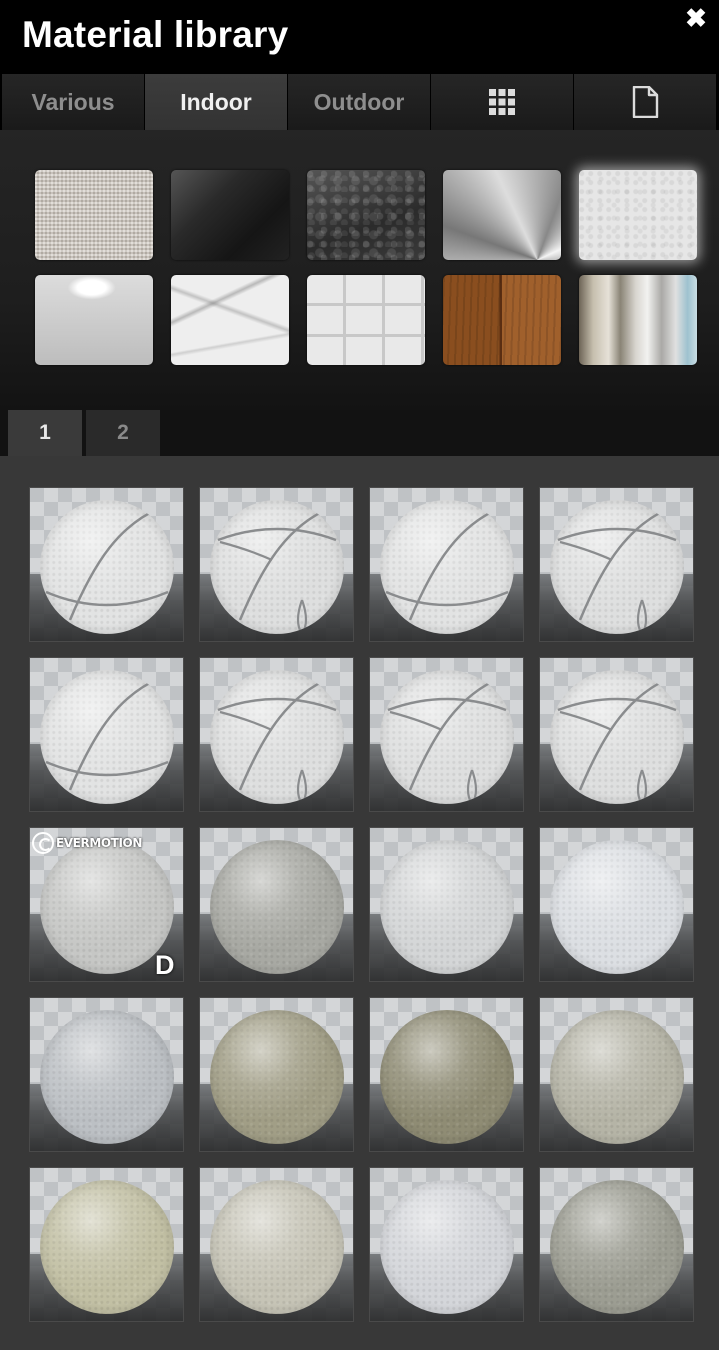 The width and height of the screenshot is (719, 1350). I want to click on swatch-glossy-white, so click(94, 320).